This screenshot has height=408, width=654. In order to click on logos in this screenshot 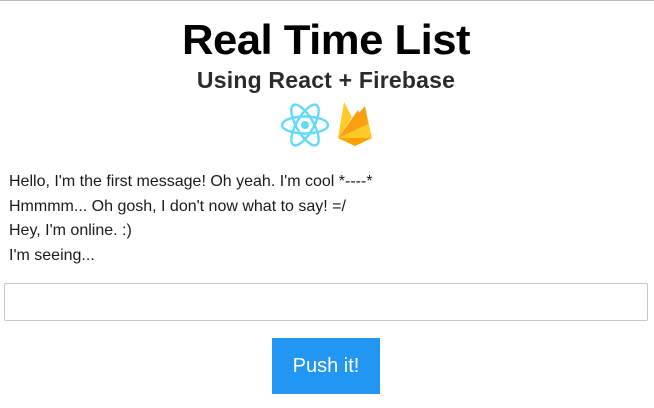, I will do `click(327, 125)`.